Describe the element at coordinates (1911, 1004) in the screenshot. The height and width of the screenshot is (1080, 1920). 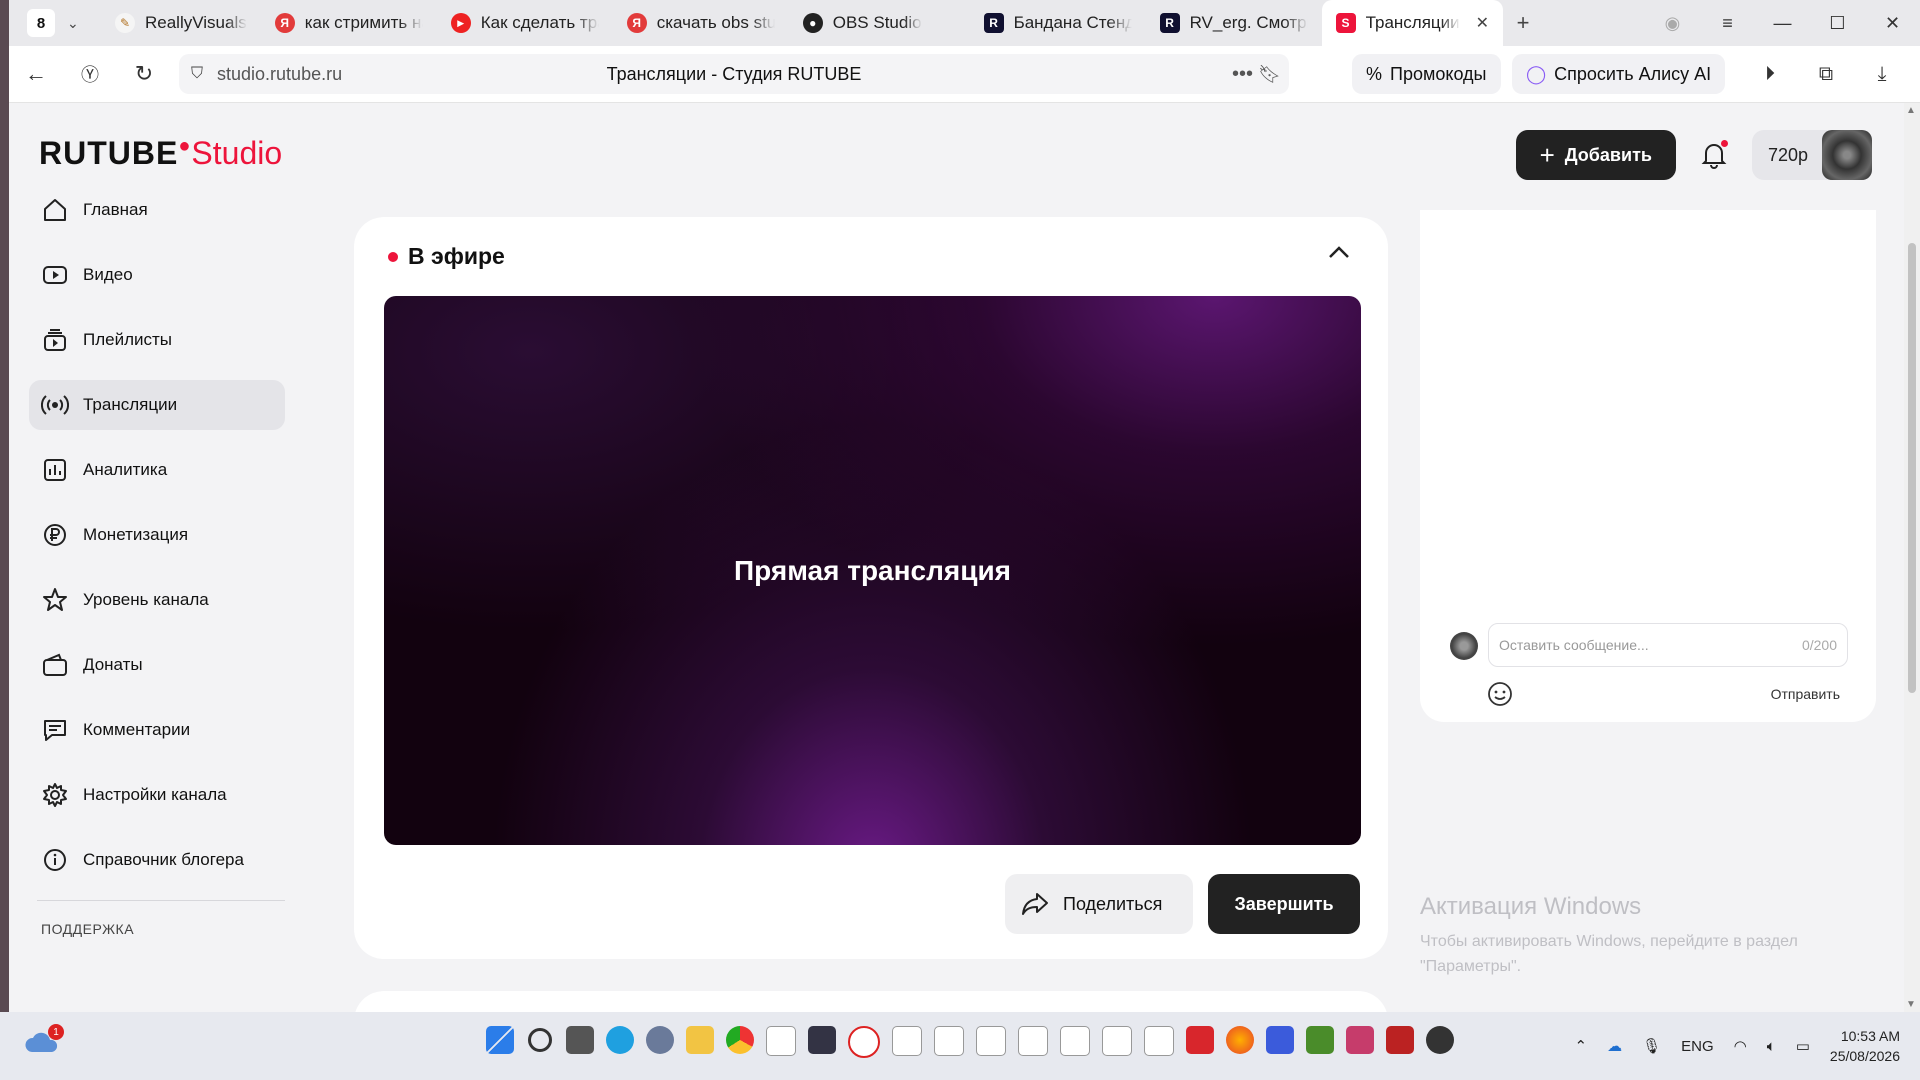
I see `scroll-down-arrow: ▼` at that location.